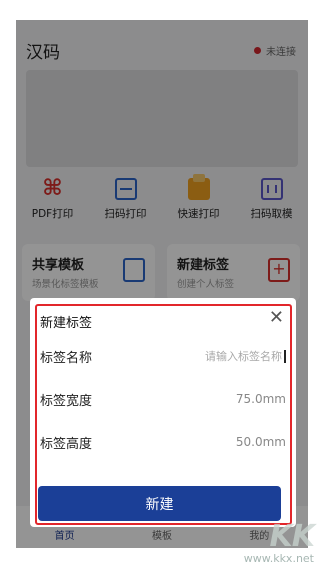 The height and width of the screenshot is (569, 320). What do you see at coordinates (159, 503) in the screenshot?
I see `create-button: 新建` at bounding box center [159, 503].